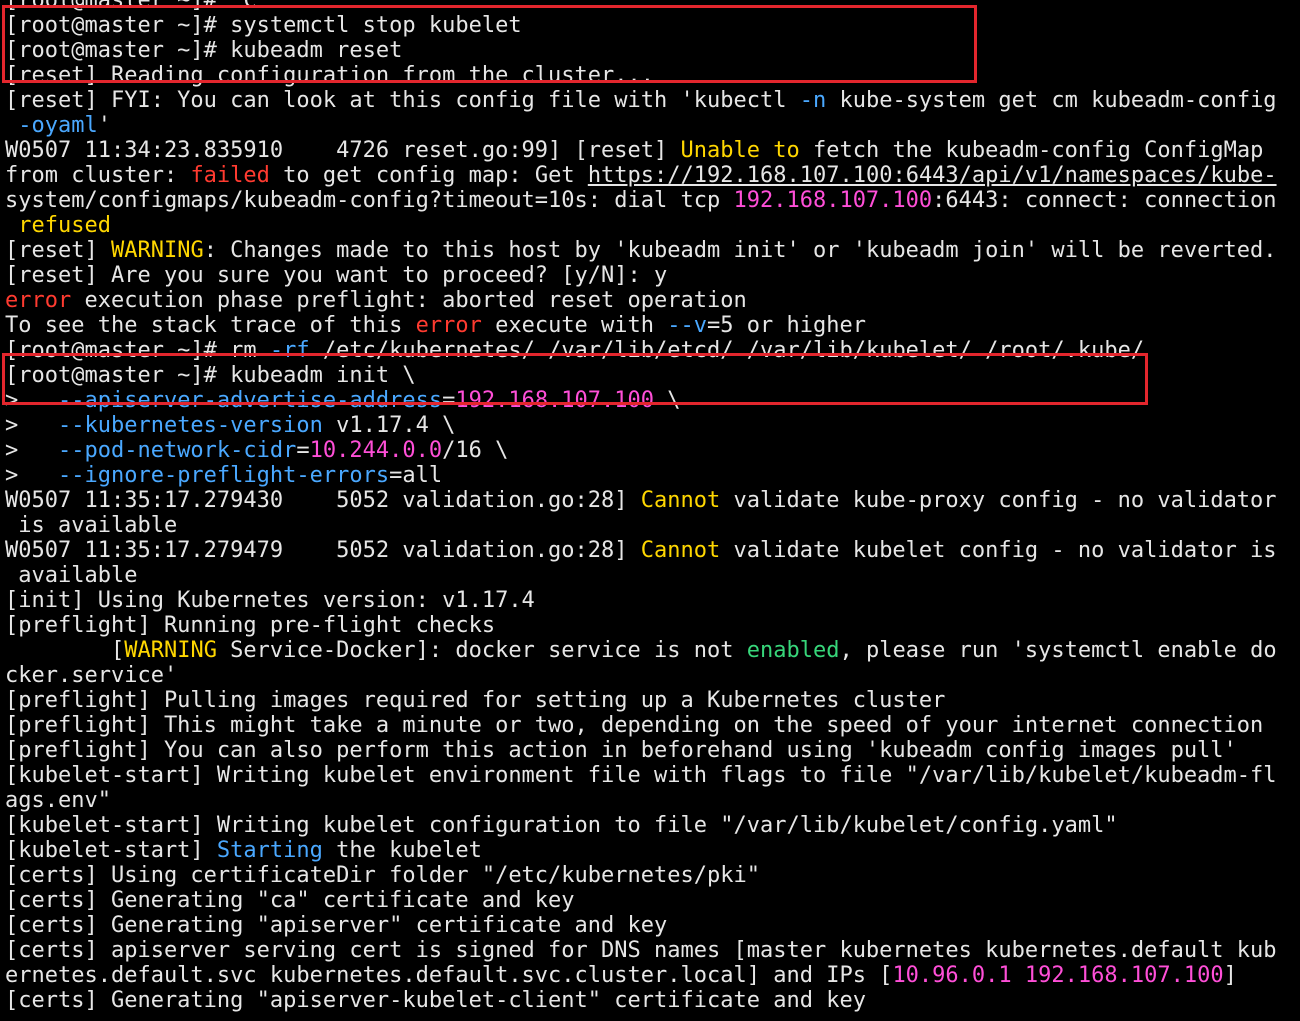 The image size is (1300, 1021). What do you see at coordinates (1031, 150) in the screenshot?
I see `terminal-text-segment: fetch the kubeadm-config ConfigMap` at bounding box center [1031, 150].